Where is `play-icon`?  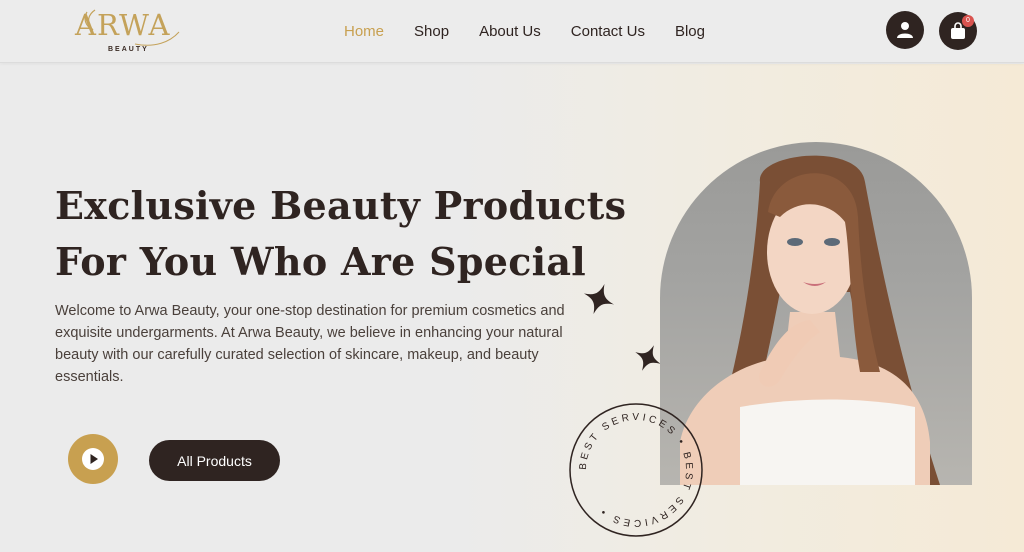 play-icon is located at coordinates (93, 459).